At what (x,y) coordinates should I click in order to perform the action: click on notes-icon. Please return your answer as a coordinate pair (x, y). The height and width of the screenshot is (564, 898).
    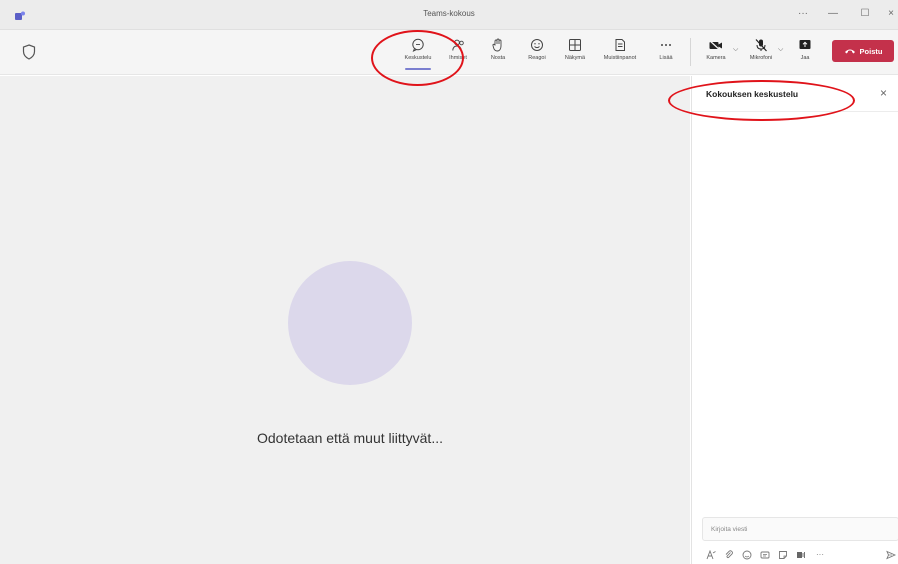
    Looking at the image, I should click on (620, 45).